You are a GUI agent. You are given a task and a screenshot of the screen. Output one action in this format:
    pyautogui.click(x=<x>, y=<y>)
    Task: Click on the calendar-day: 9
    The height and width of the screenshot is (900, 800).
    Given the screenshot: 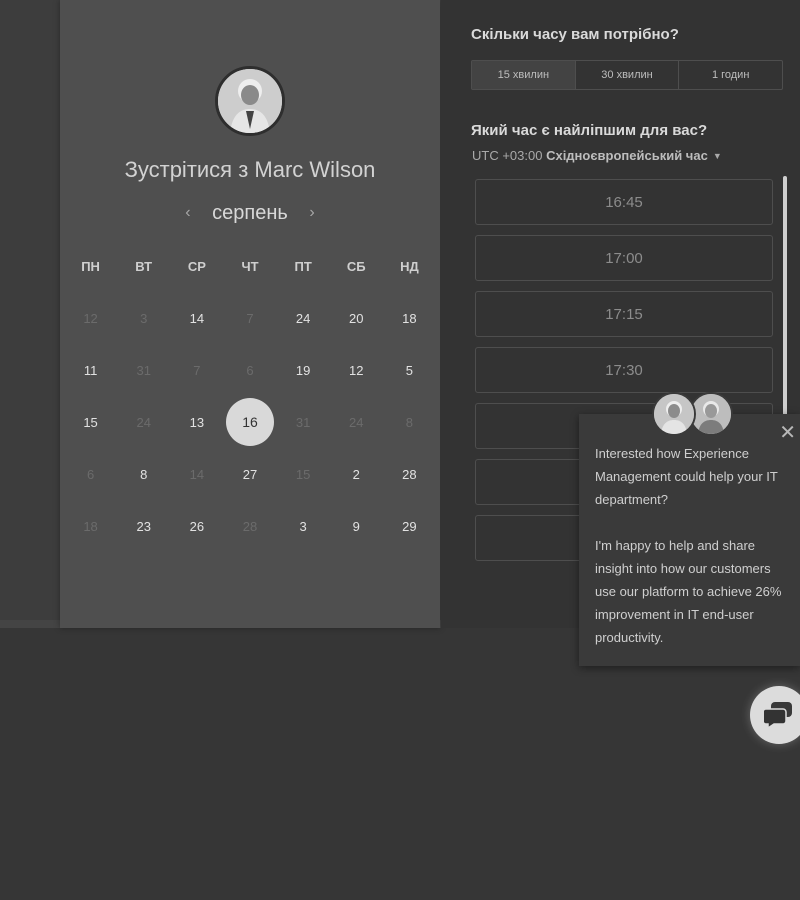 What is the action you would take?
    pyautogui.click(x=356, y=526)
    